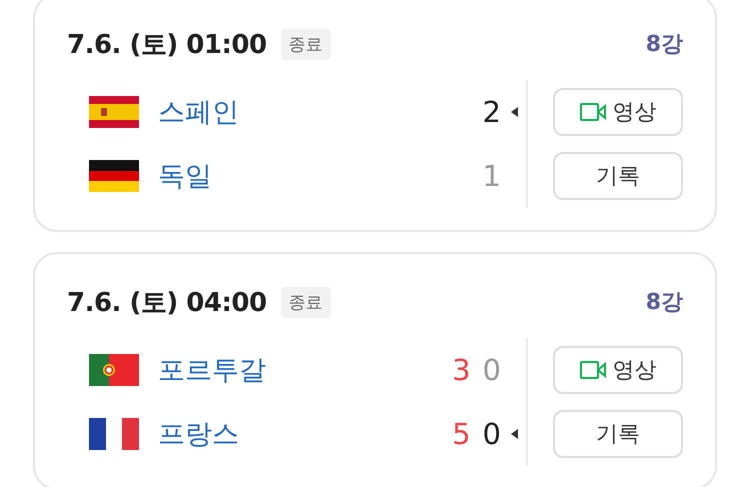 This screenshot has height=487, width=750. Describe the element at coordinates (491, 112) in the screenshot. I see `team-score: 2` at that location.